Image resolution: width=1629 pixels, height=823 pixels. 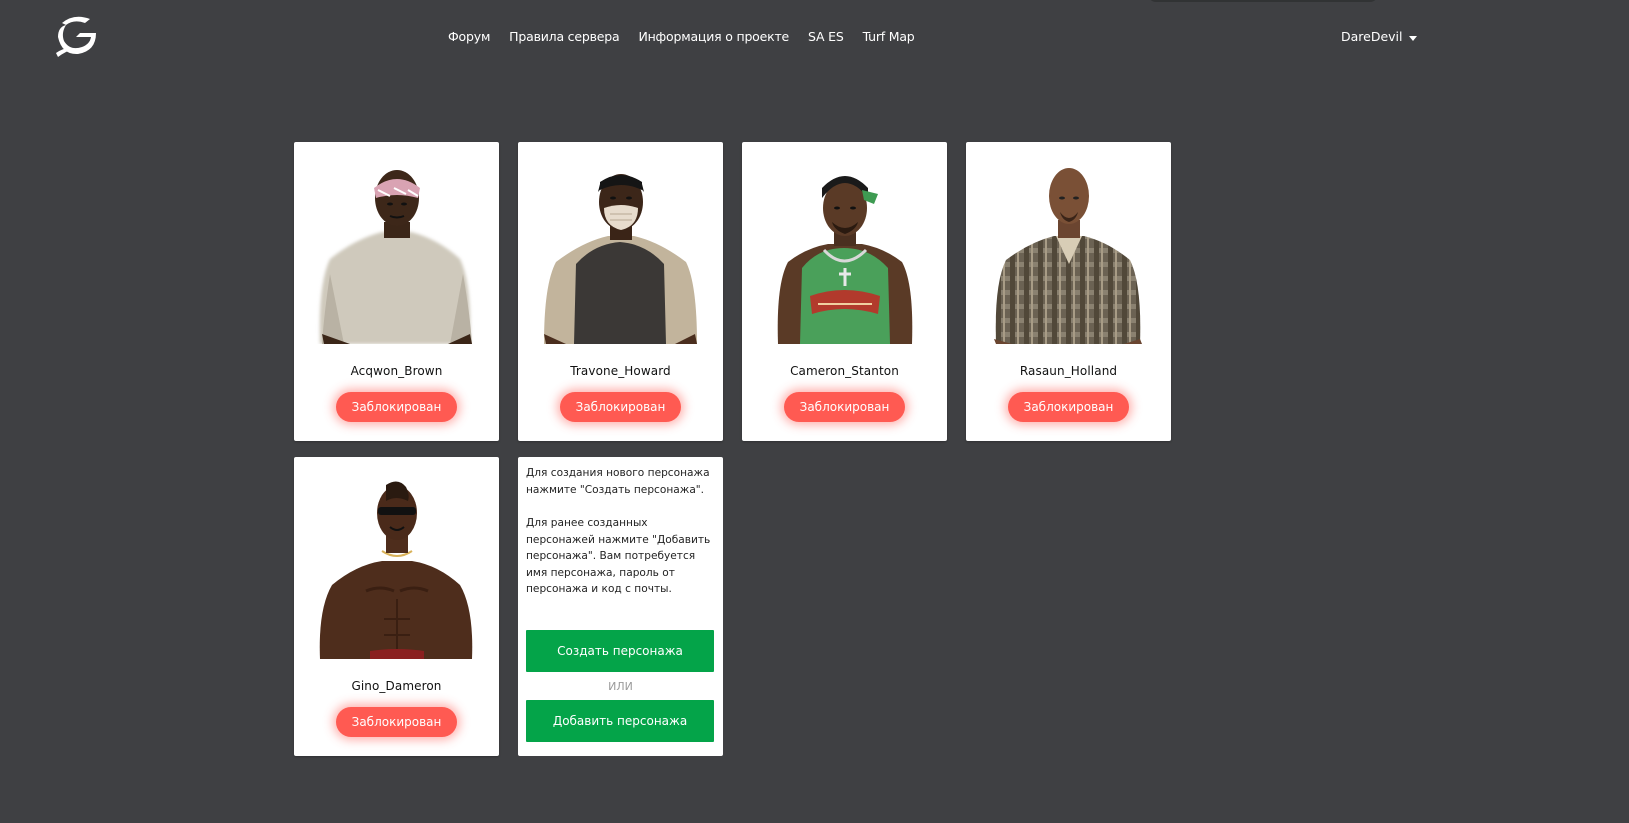 What do you see at coordinates (1068, 371) in the screenshot?
I see `character-name: Rasaun_Holland` at bounding box center [1068, 371].